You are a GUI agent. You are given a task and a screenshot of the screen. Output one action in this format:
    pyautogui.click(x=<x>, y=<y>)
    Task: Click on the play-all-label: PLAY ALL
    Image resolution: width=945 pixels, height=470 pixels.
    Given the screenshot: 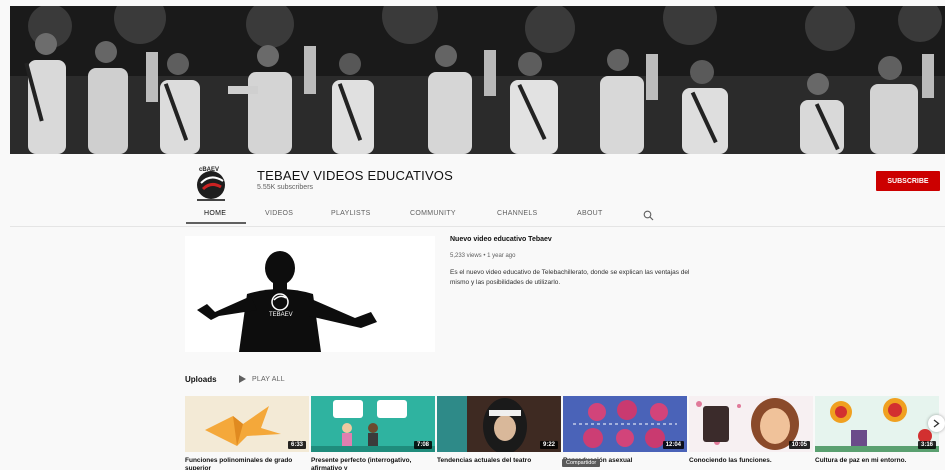 What is the action you would take?
    pyautogui.click(x=268, y=379)
    